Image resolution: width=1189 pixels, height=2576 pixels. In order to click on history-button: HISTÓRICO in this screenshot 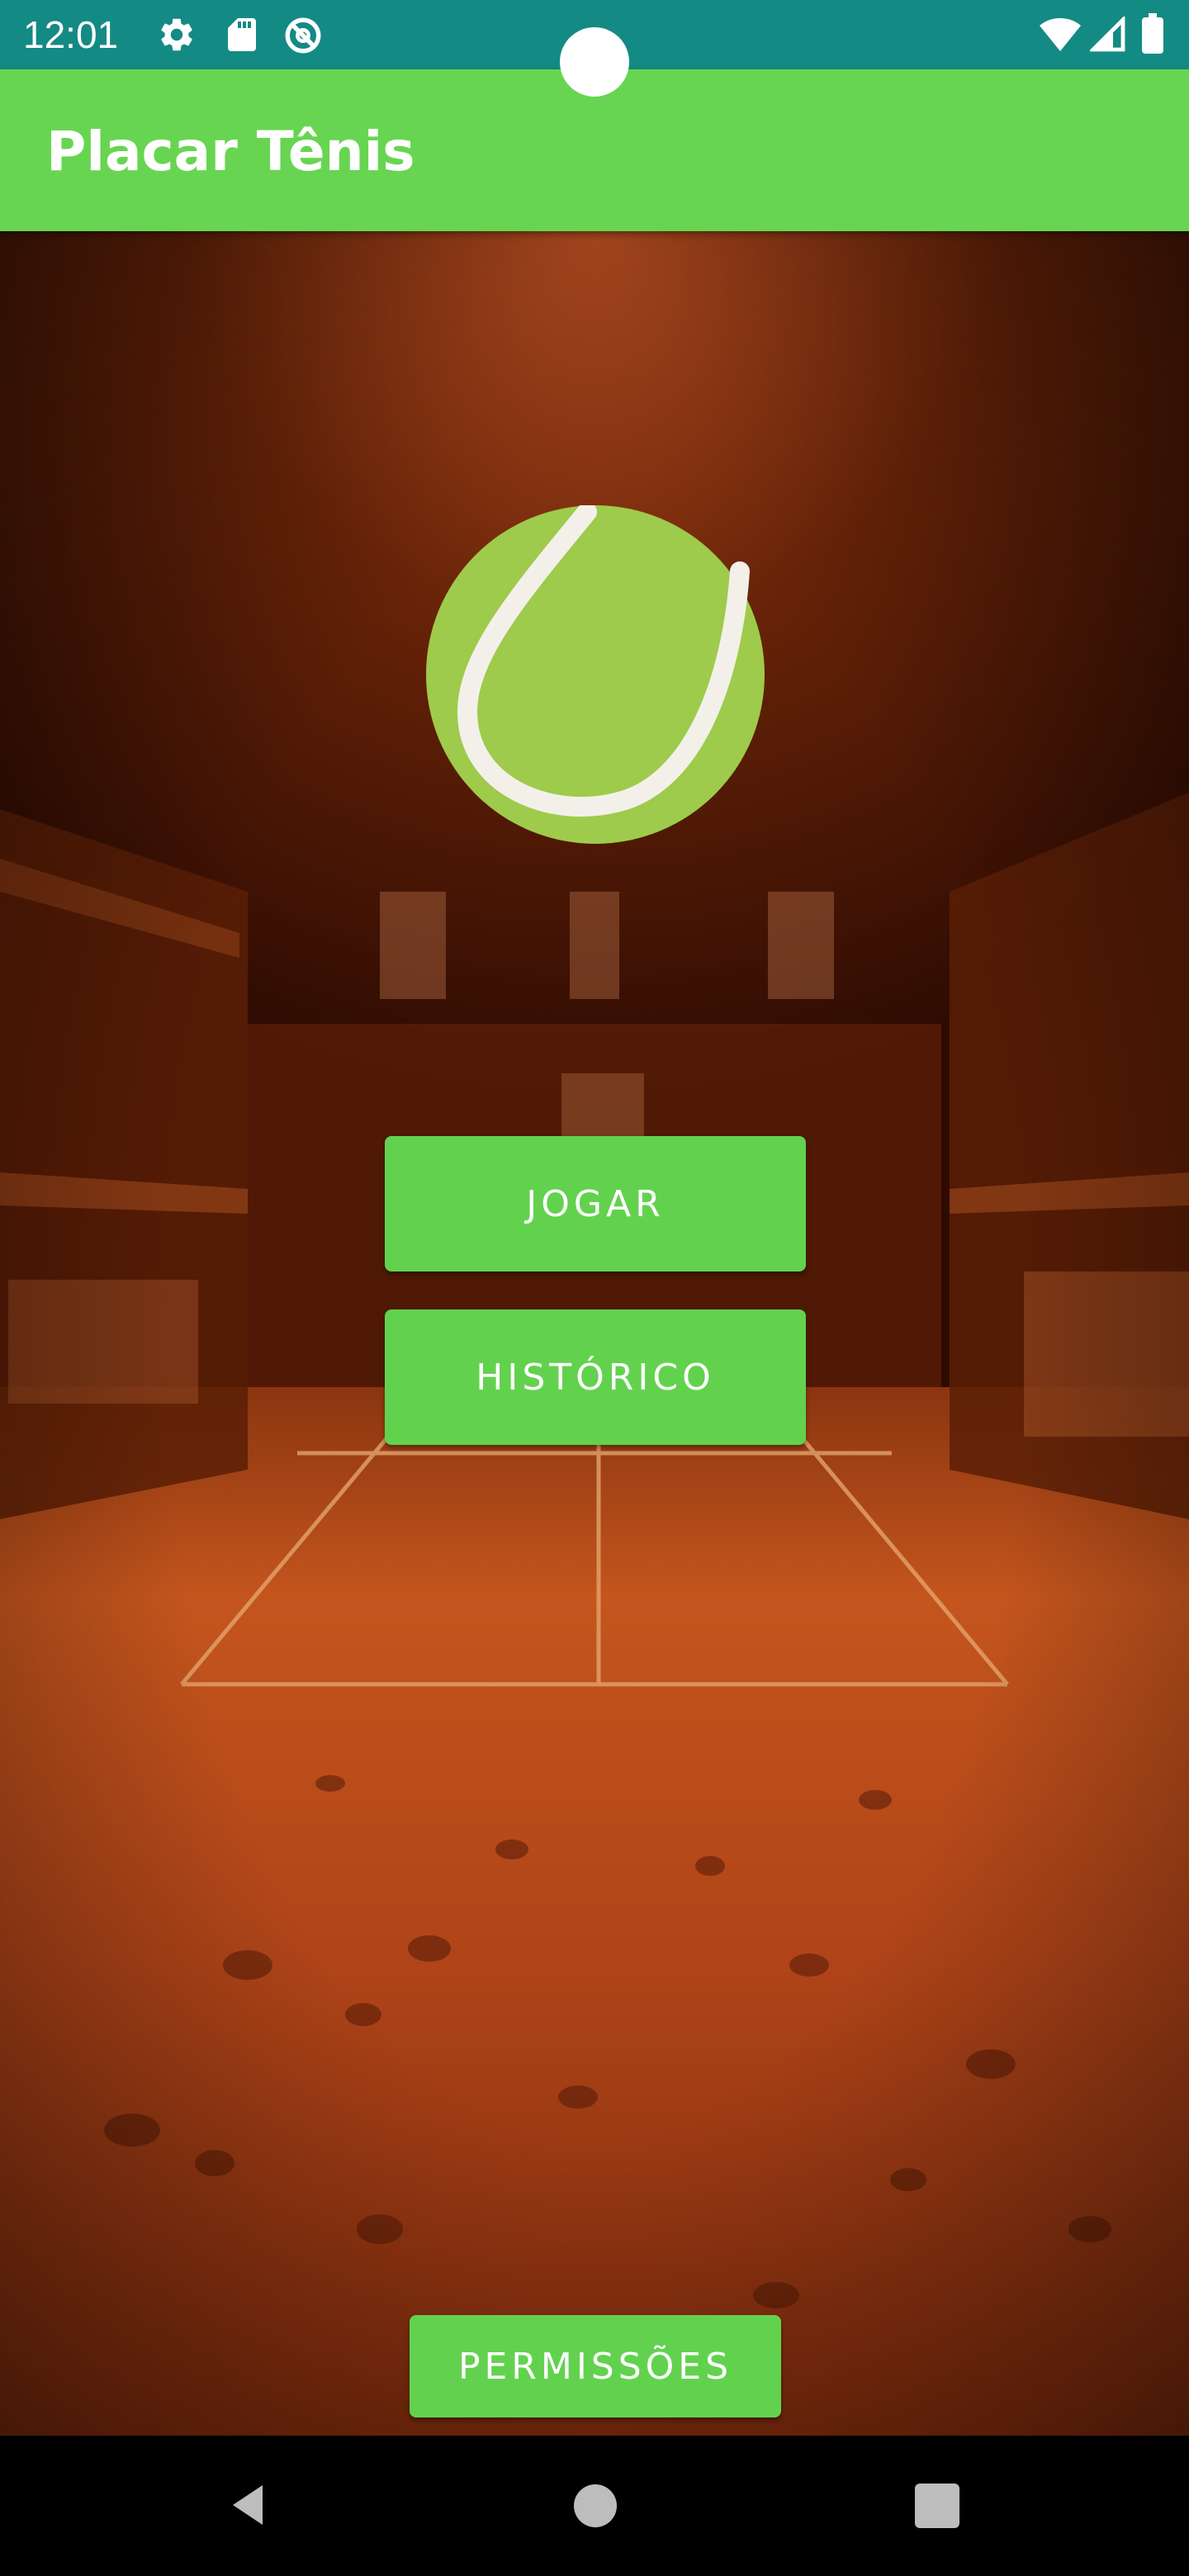, I will do `click(595, 1377)`.